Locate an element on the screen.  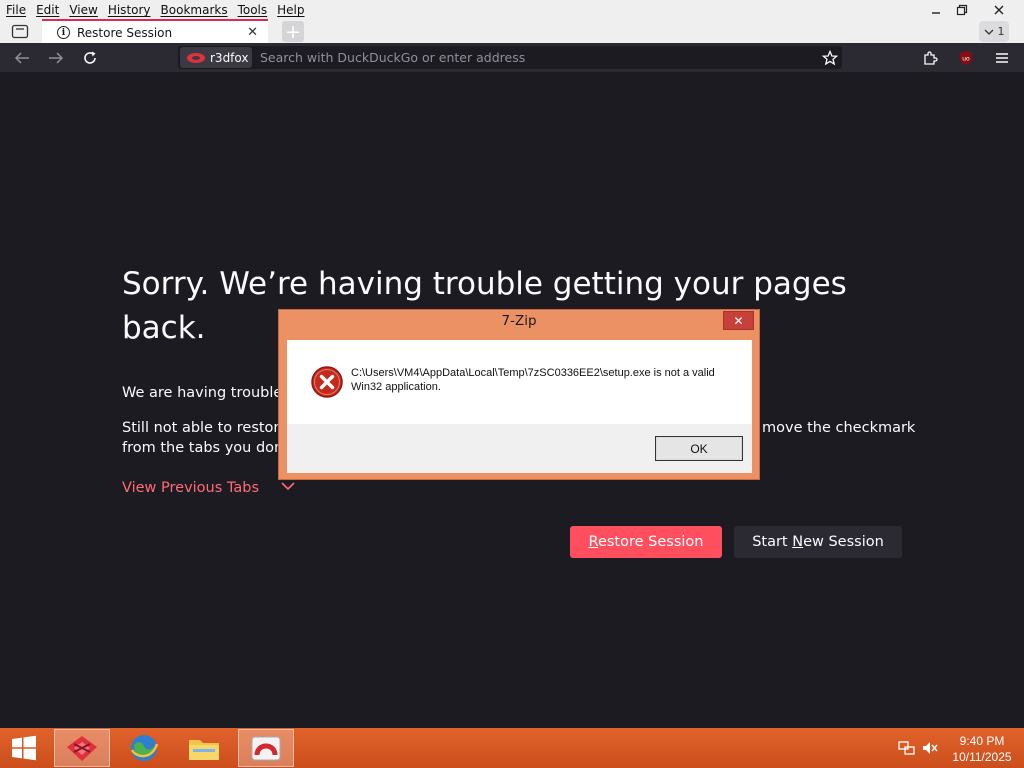
minimize-icon is located at coordinates (936, 13).